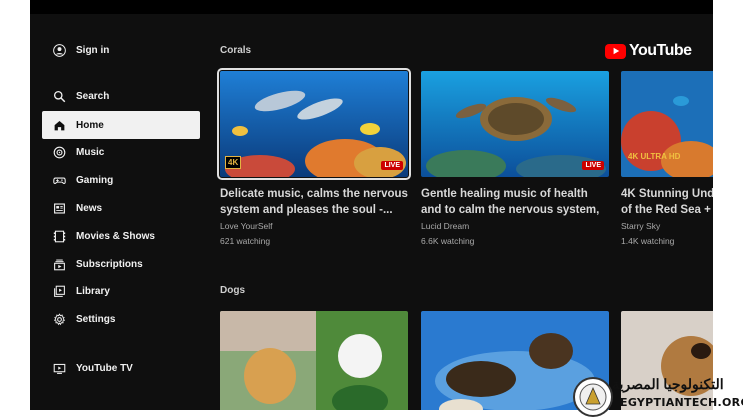  What do you see at coordinates (660, 50) in the screenshot?
I see `logo-text: YouTube` at bounding box center [660, 50].